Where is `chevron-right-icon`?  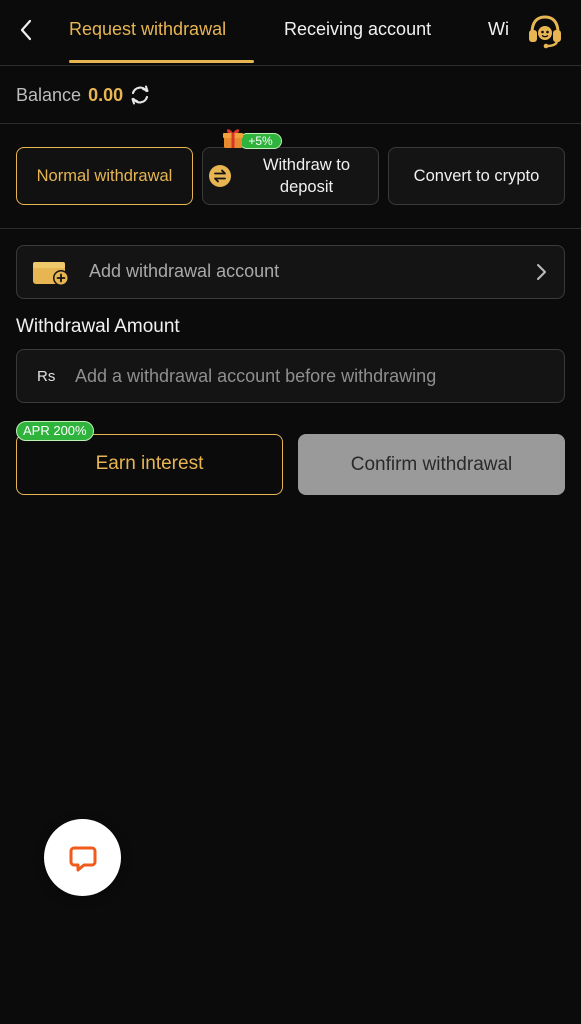 chevron-right-icon is located at coordinates (541, 272).